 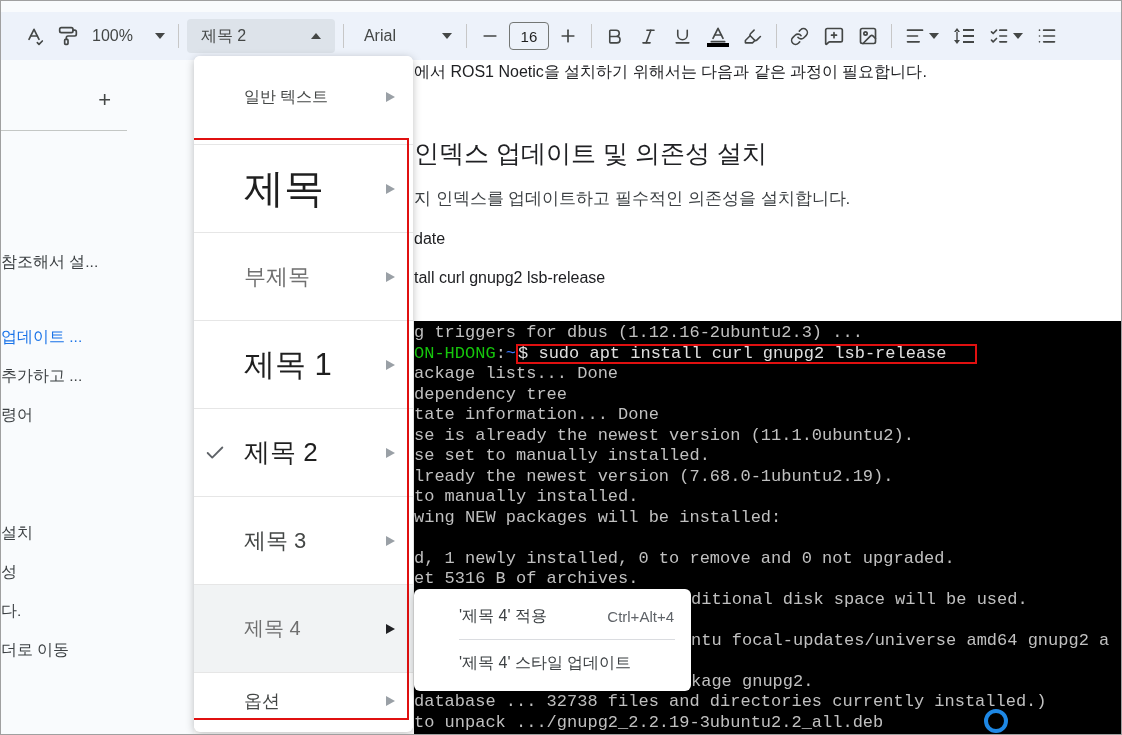 I want to click on checklist-icon, so click(x=998, y=36).